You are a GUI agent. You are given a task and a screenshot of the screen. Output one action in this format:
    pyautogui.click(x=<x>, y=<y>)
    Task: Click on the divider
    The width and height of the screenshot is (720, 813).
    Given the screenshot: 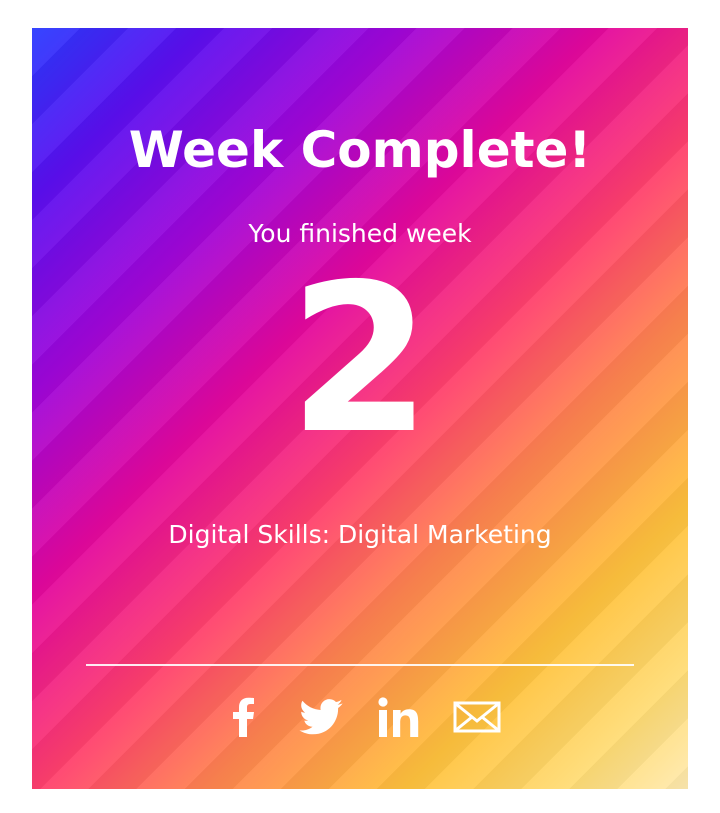 What is the action you would take?
    pyautogui.click(x=360, y=665)
    